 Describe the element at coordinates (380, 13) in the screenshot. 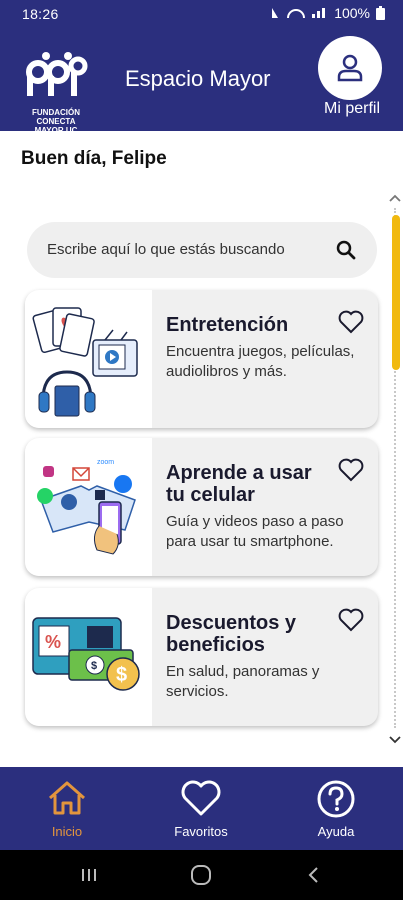

I see `battery-icon` at that location.